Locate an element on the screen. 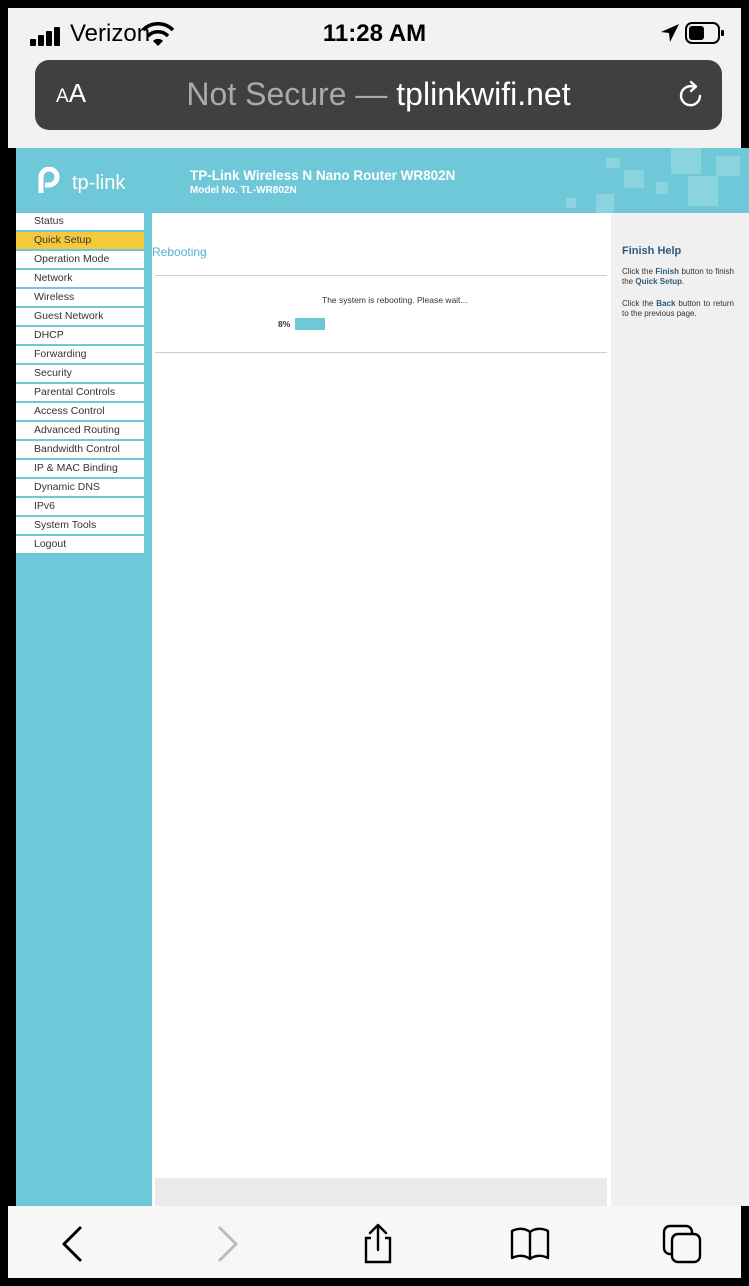  sidebar-item-access-control: Access Control is located at coordinates (80, 412).